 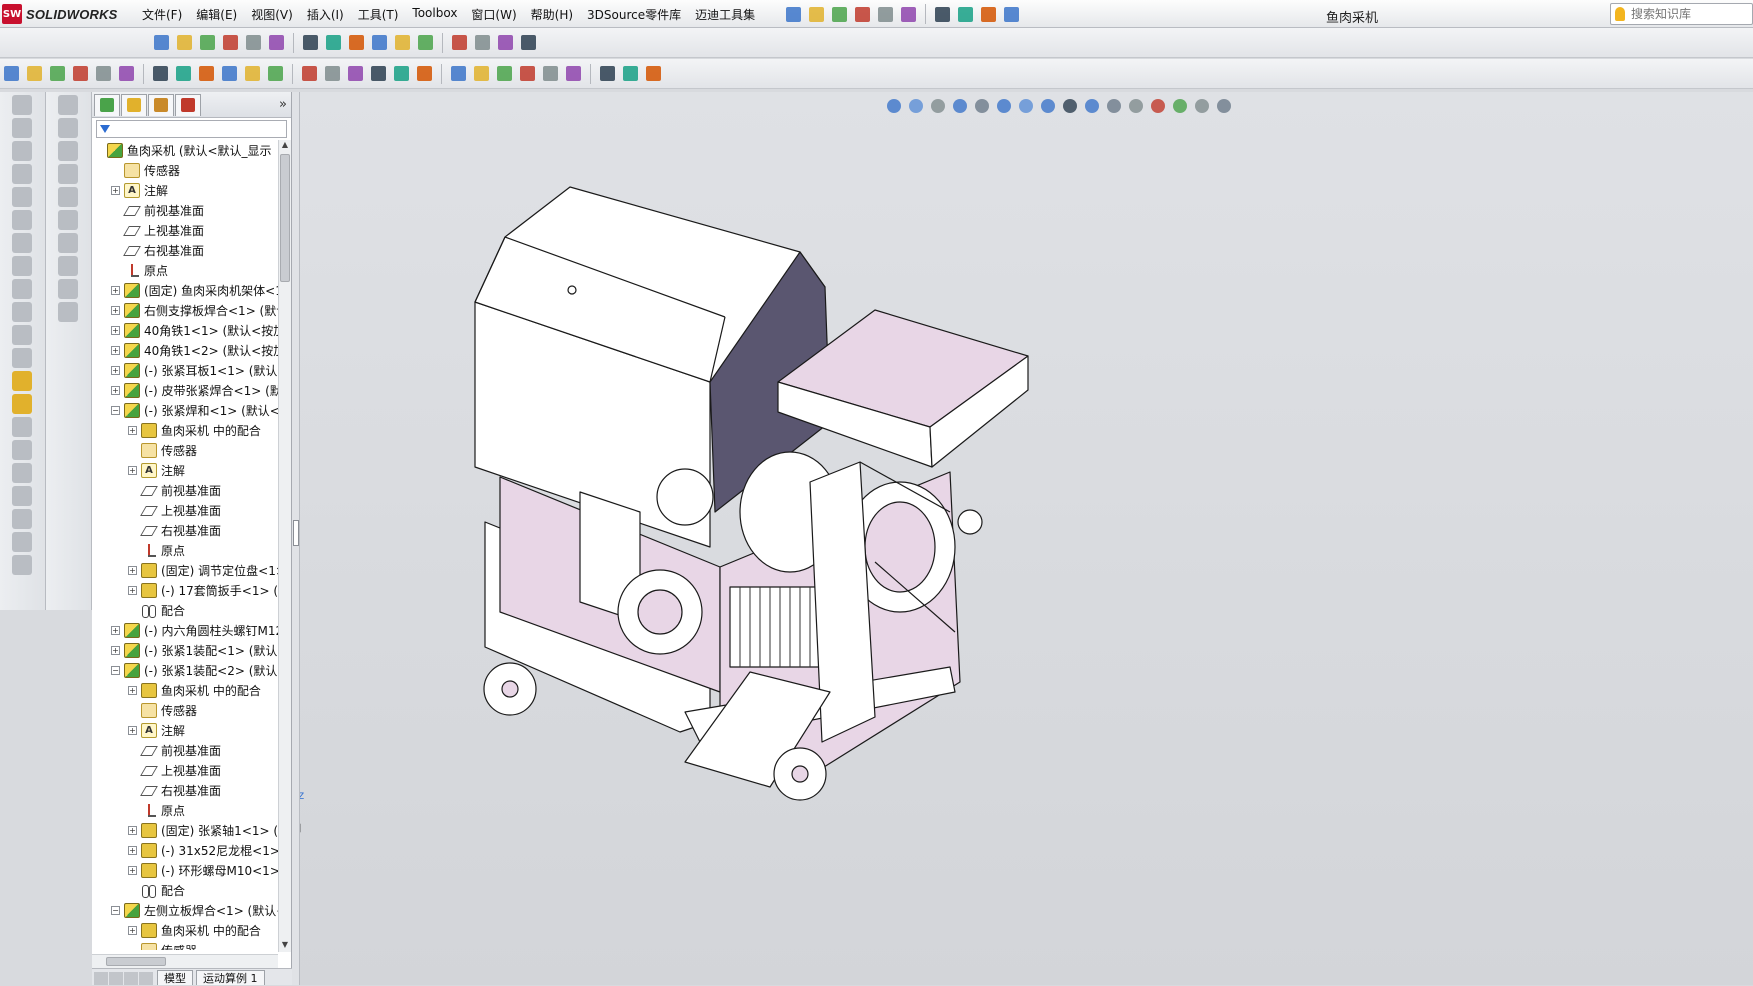 What do you see at coordinates (725, 14) in the screenshot?
I see `menu-item: 迈迪工具集` at bounding box center [725, 14].